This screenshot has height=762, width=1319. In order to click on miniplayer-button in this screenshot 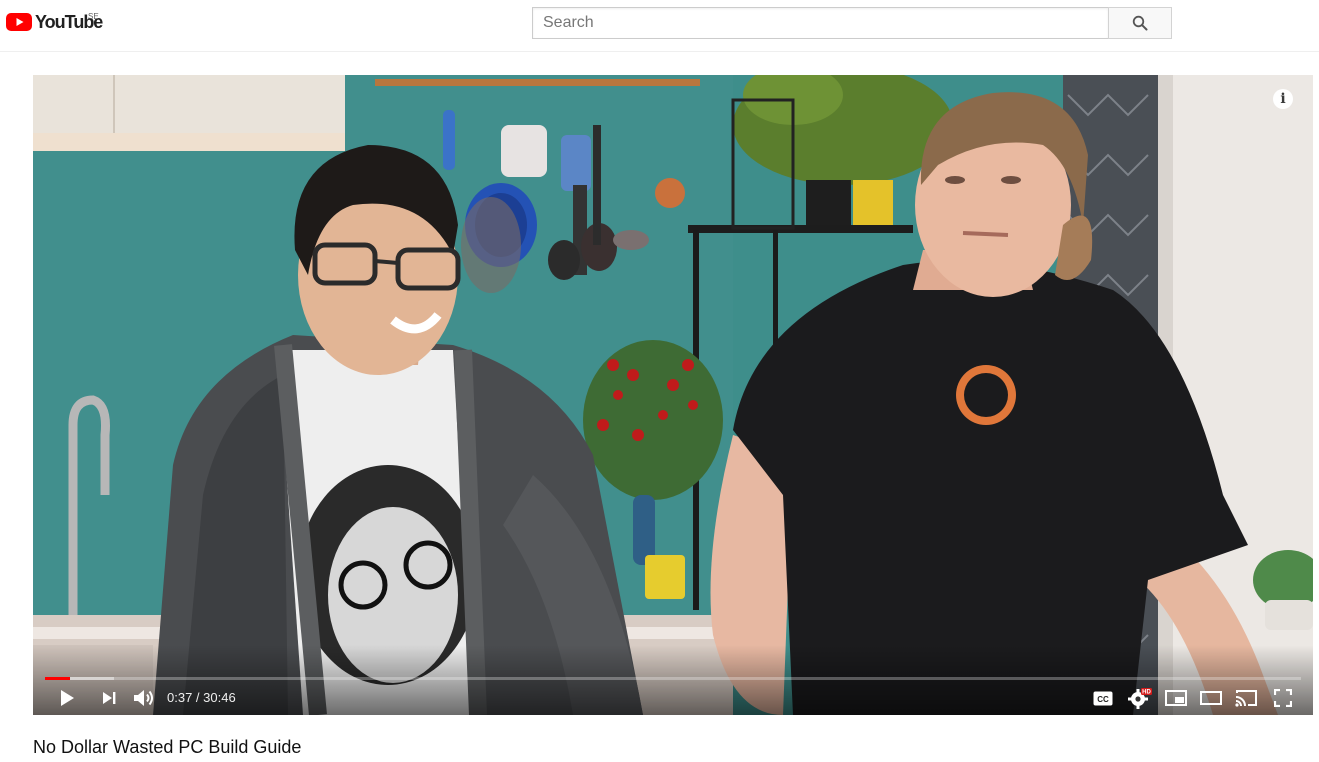, I will do `click(1176, 698)`.